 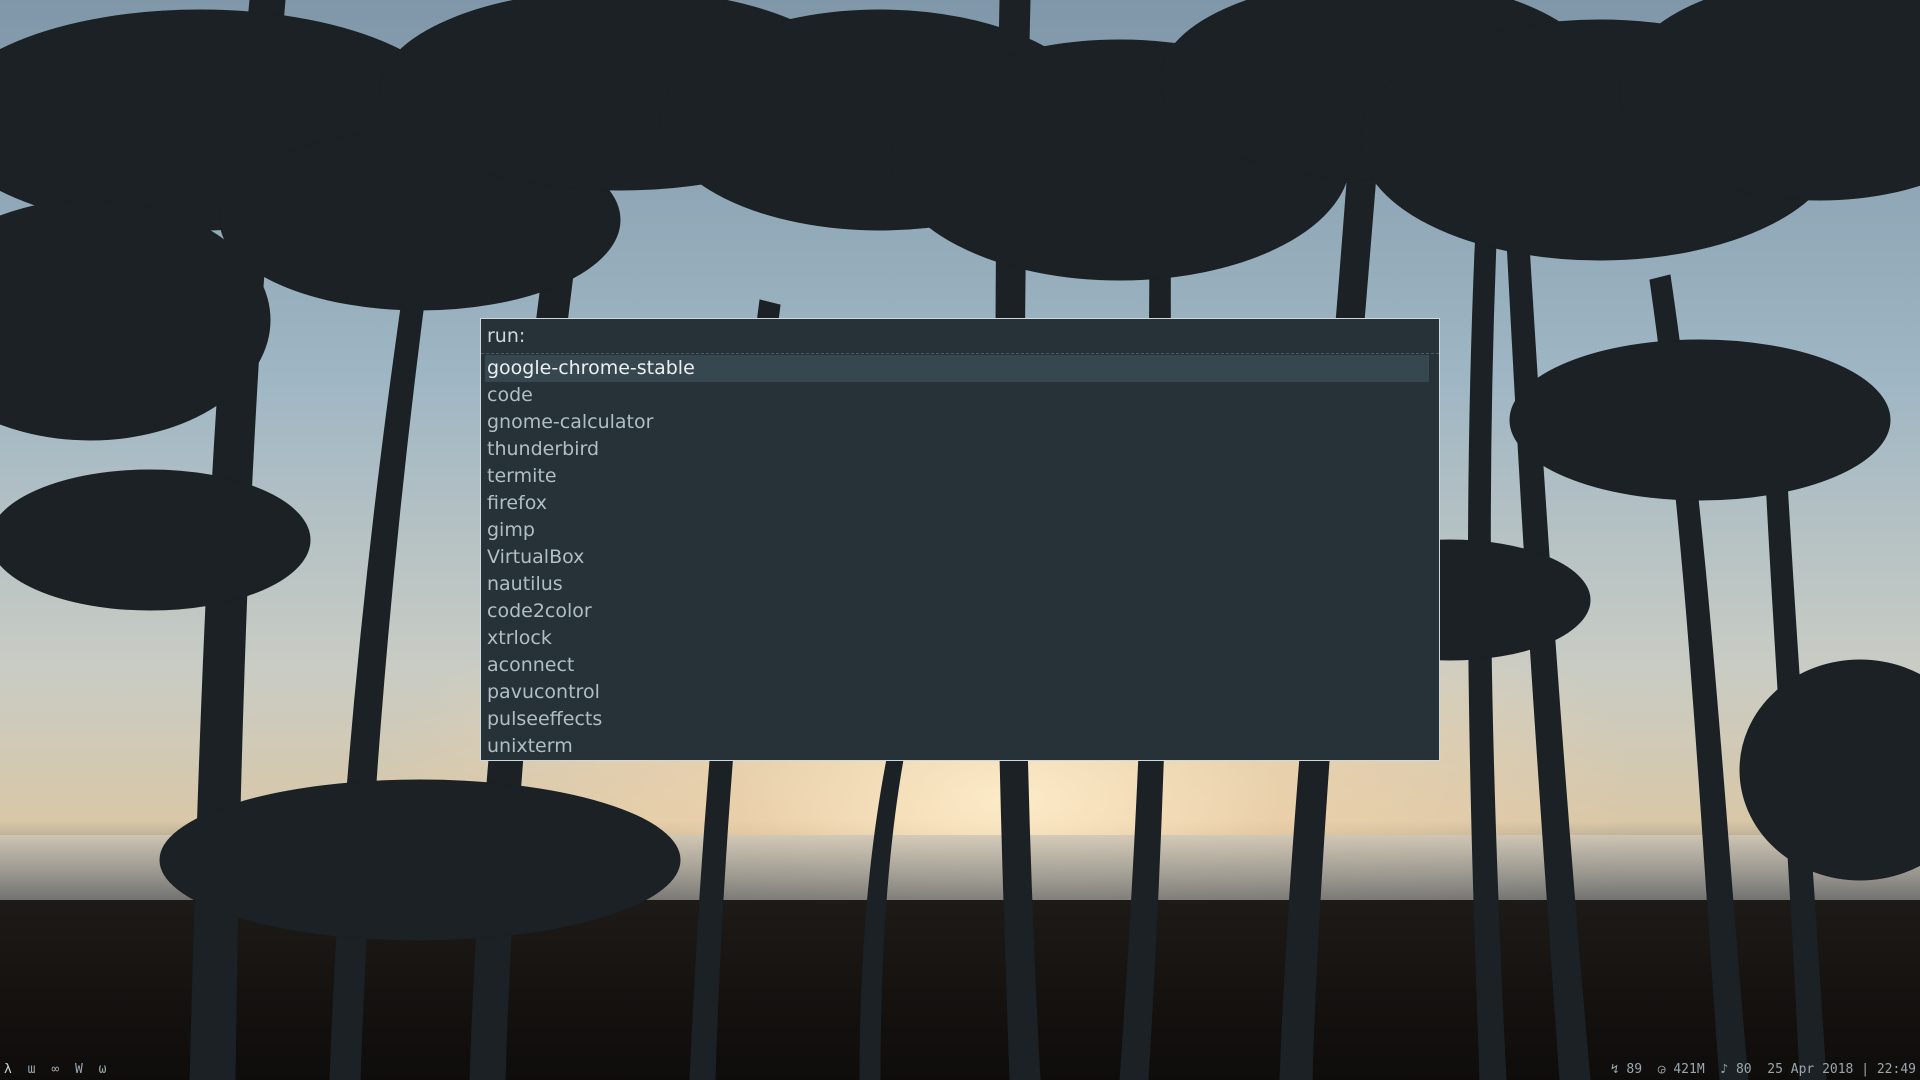 I want to click on volume-indicator: ♪ 80, so click(x=1736, y=1069).